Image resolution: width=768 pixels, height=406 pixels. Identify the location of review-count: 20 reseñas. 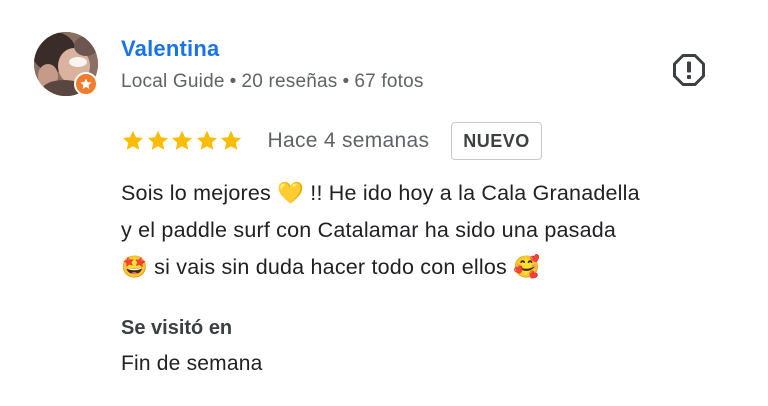
(289, 81).